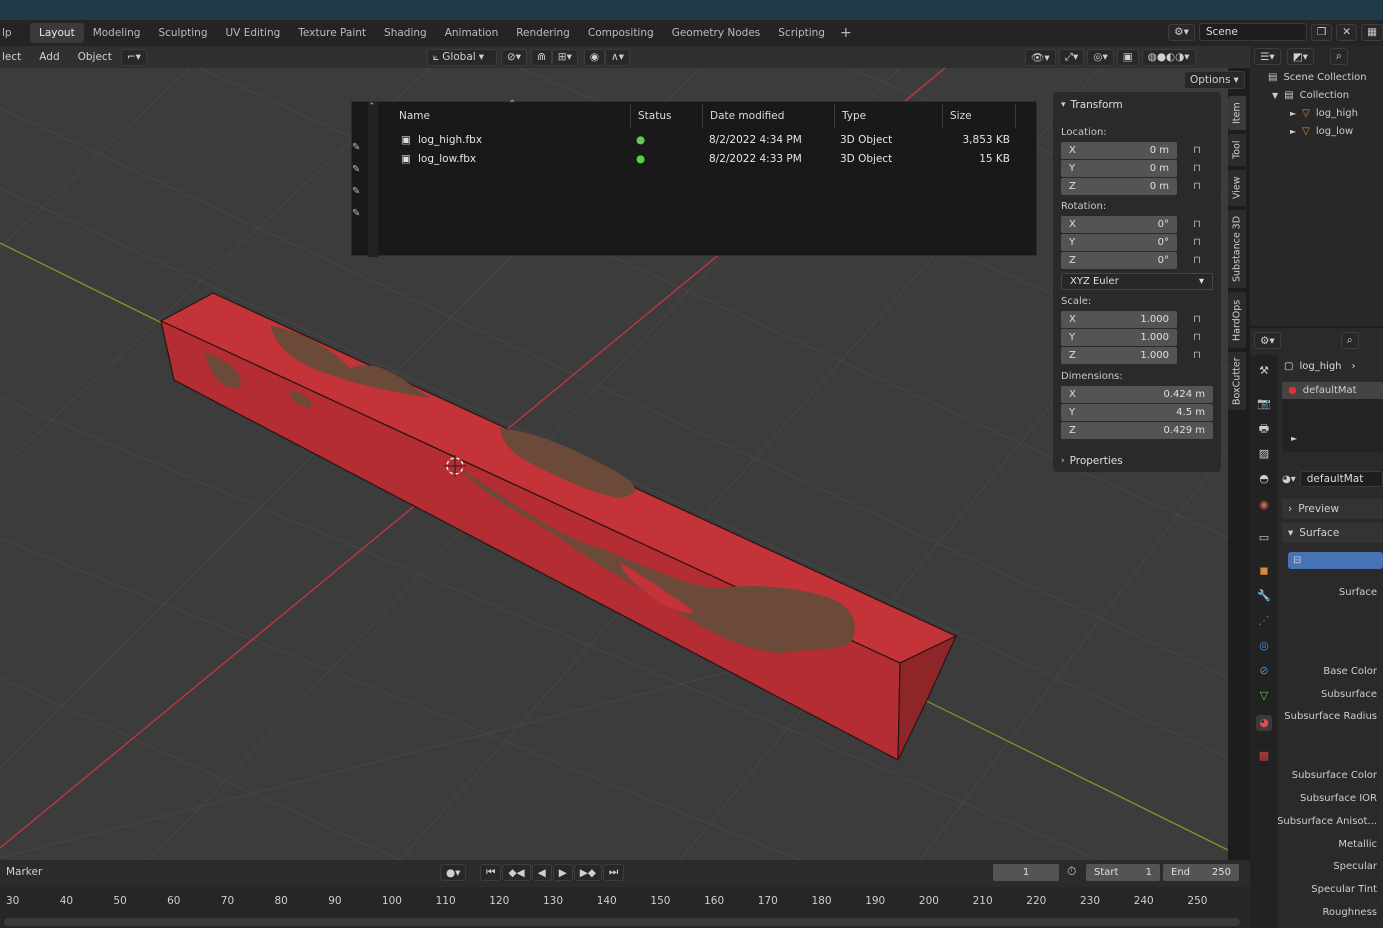 This screenshot has width=1383, height=928. I want to click on current-frame-field: 1, so click(1026, 872).